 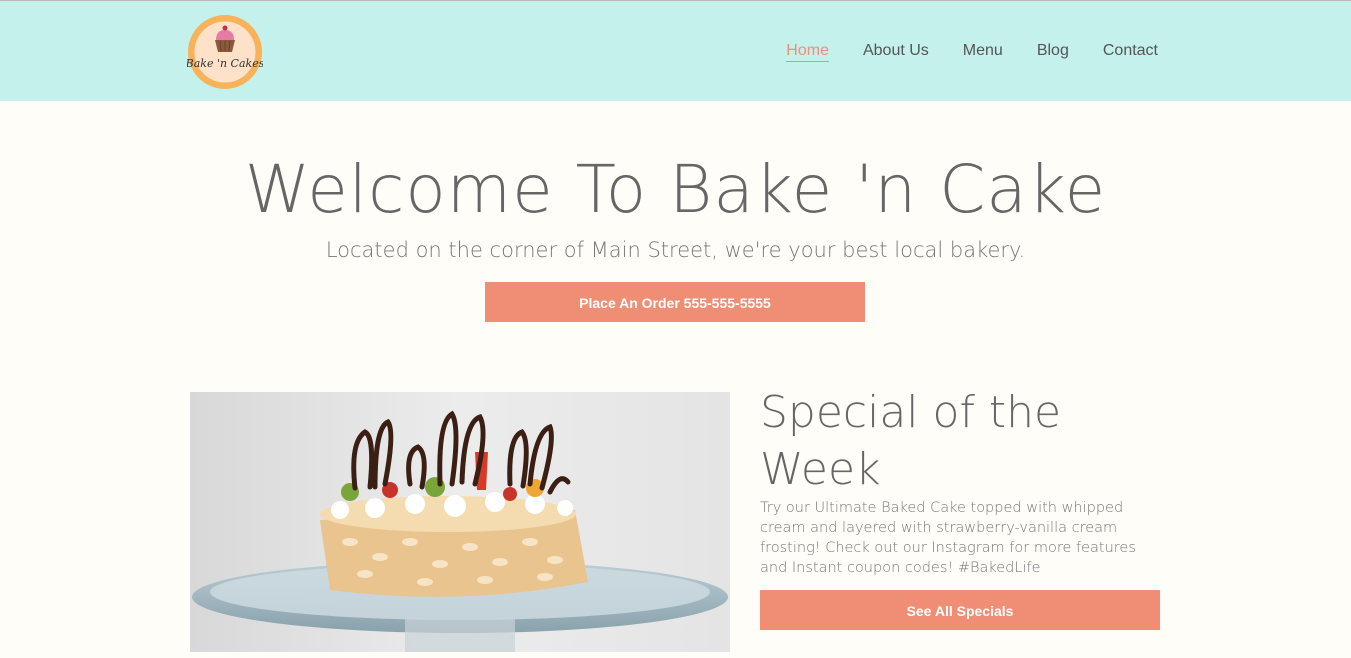 I want to click on nav-menu: Menu, so click(x=983, y=51).